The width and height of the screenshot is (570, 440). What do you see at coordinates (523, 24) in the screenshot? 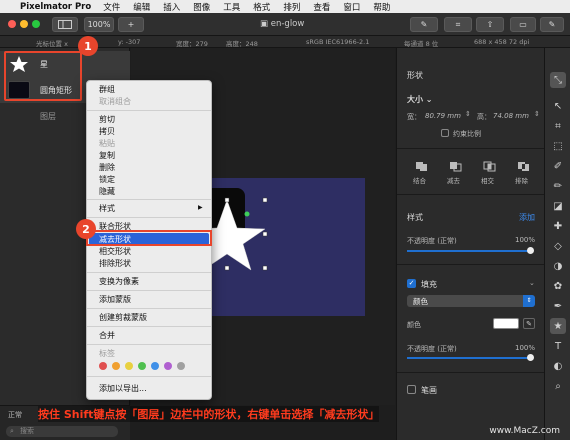
I see `export-button: ▭` at bounding box center [523, 24].